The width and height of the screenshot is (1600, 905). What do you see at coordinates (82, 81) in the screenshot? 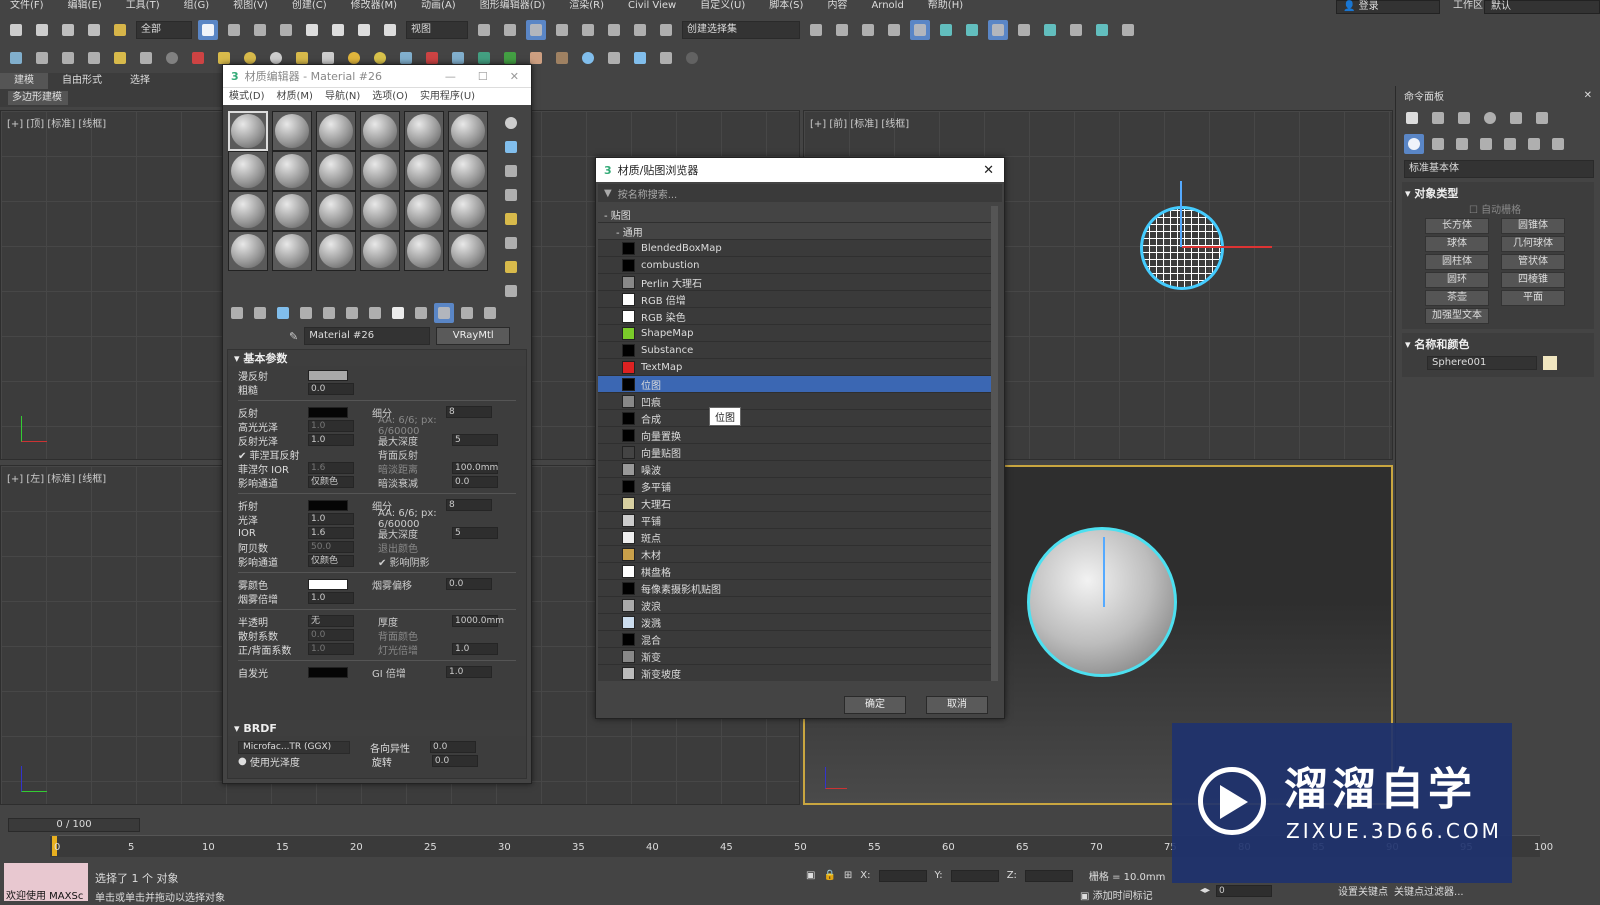
I see `ribbon-tab: 自由形式` at bounding box center [82, 81].